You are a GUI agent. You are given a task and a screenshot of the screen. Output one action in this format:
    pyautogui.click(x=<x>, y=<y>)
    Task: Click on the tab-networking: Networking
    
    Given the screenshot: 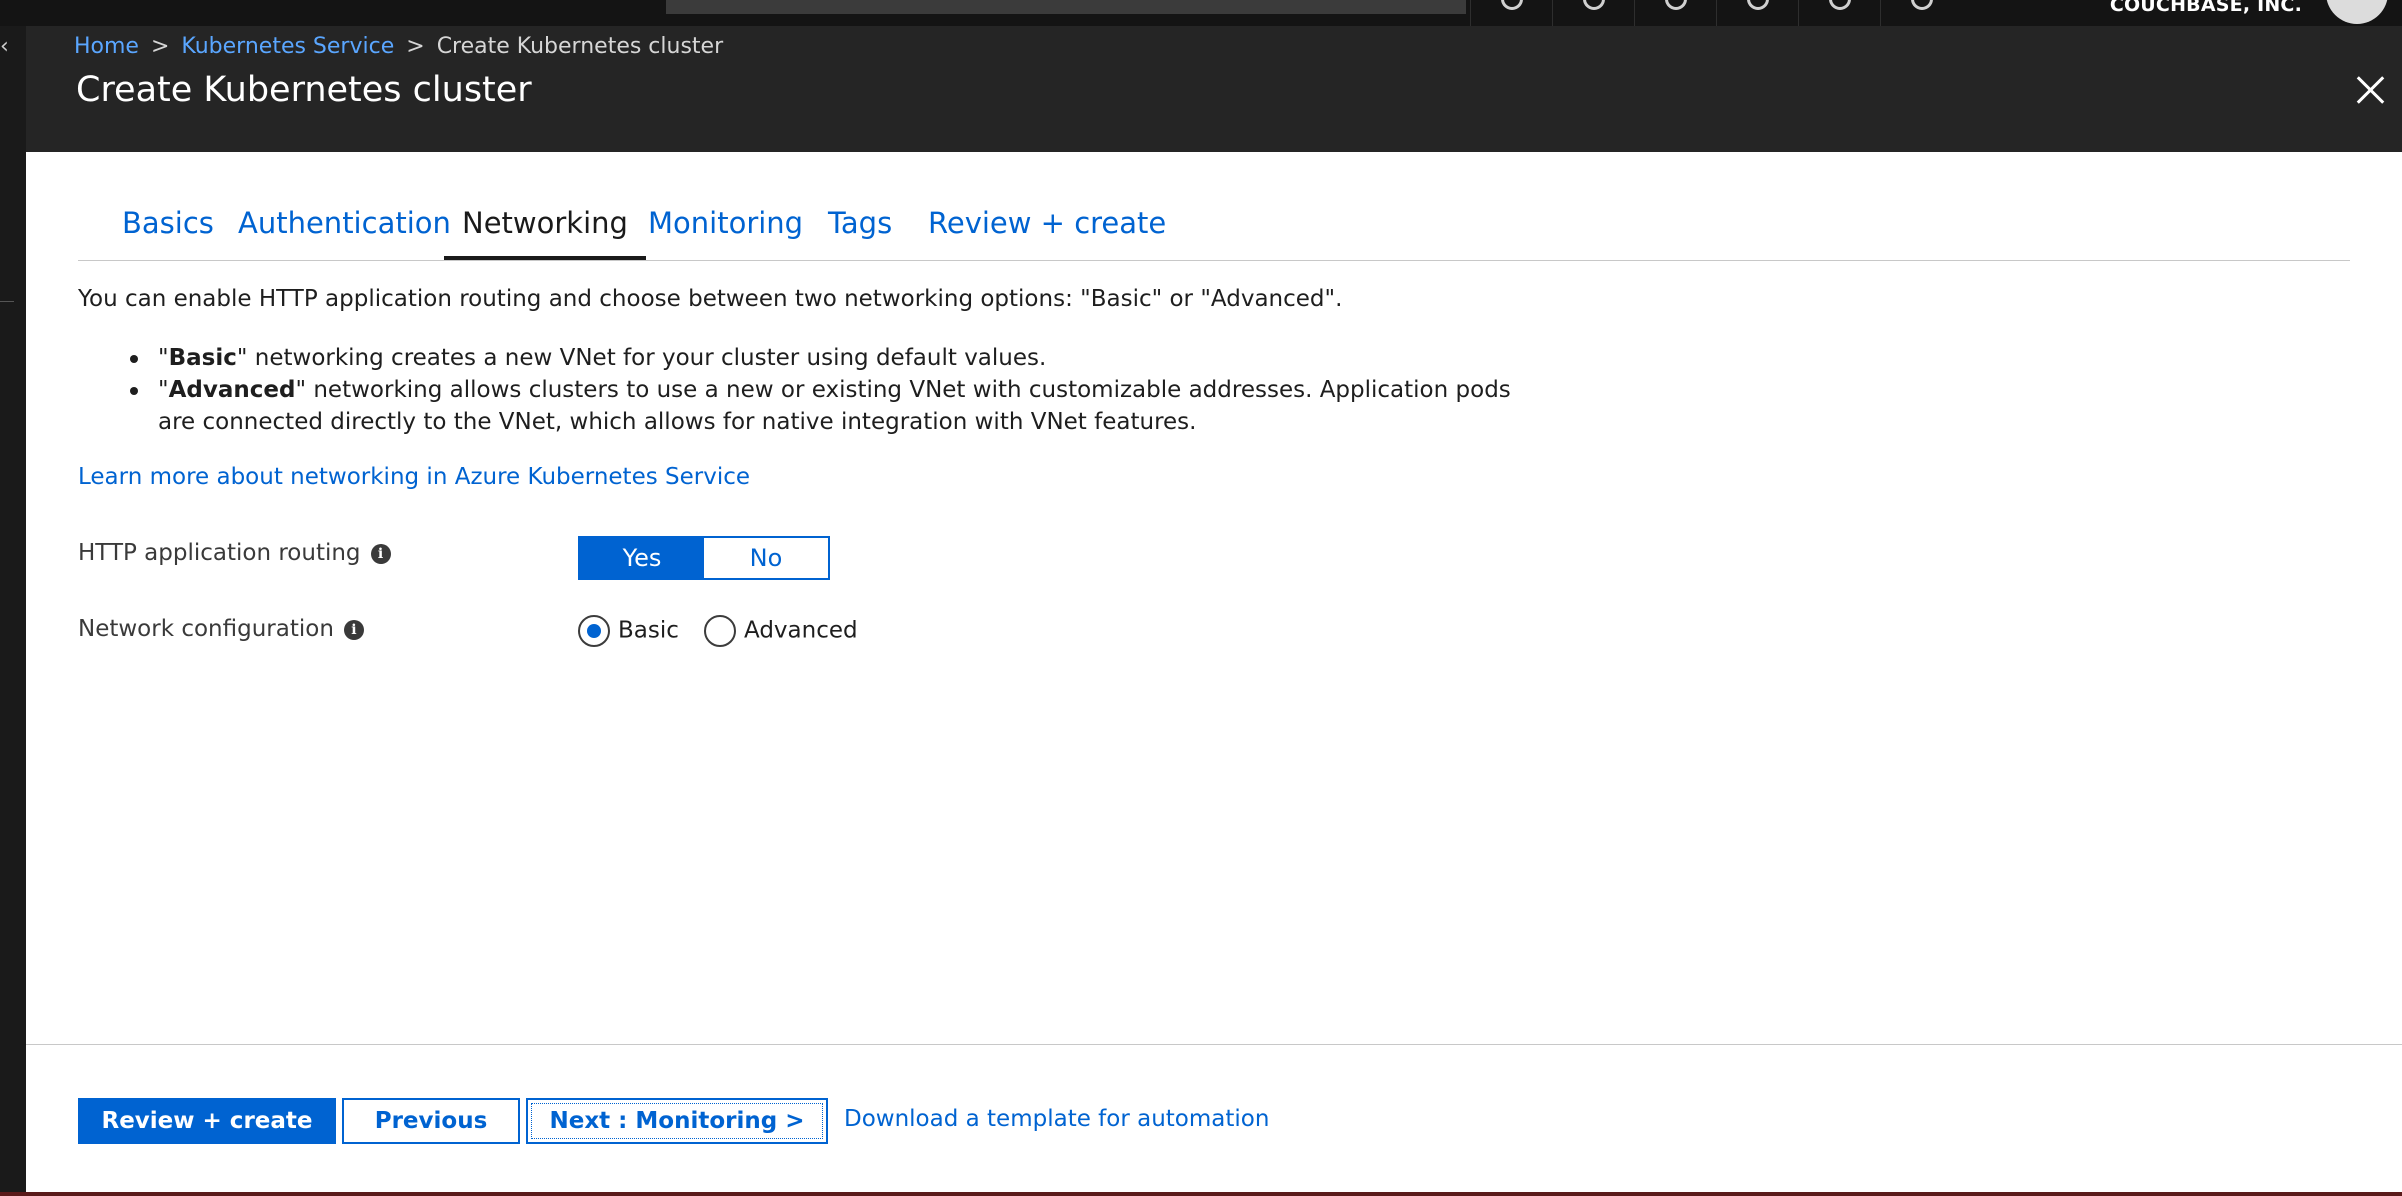 What is the action you would take?
    pyautogui.click(x=545, y=233)
    